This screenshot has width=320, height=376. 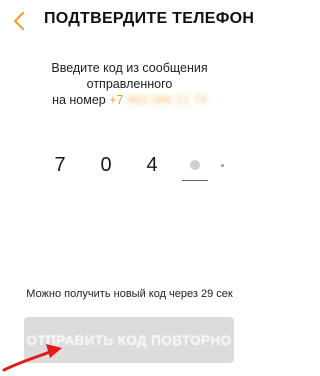 I want to click on instruction-line-2: отправленного, so click(x=129, y=84).